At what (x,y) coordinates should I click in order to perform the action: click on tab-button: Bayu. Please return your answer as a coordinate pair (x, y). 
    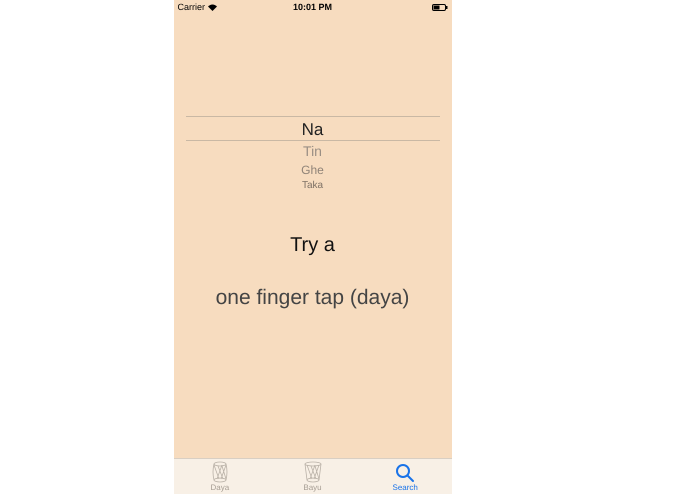
    Looking at the image, I should click on (312, 476).